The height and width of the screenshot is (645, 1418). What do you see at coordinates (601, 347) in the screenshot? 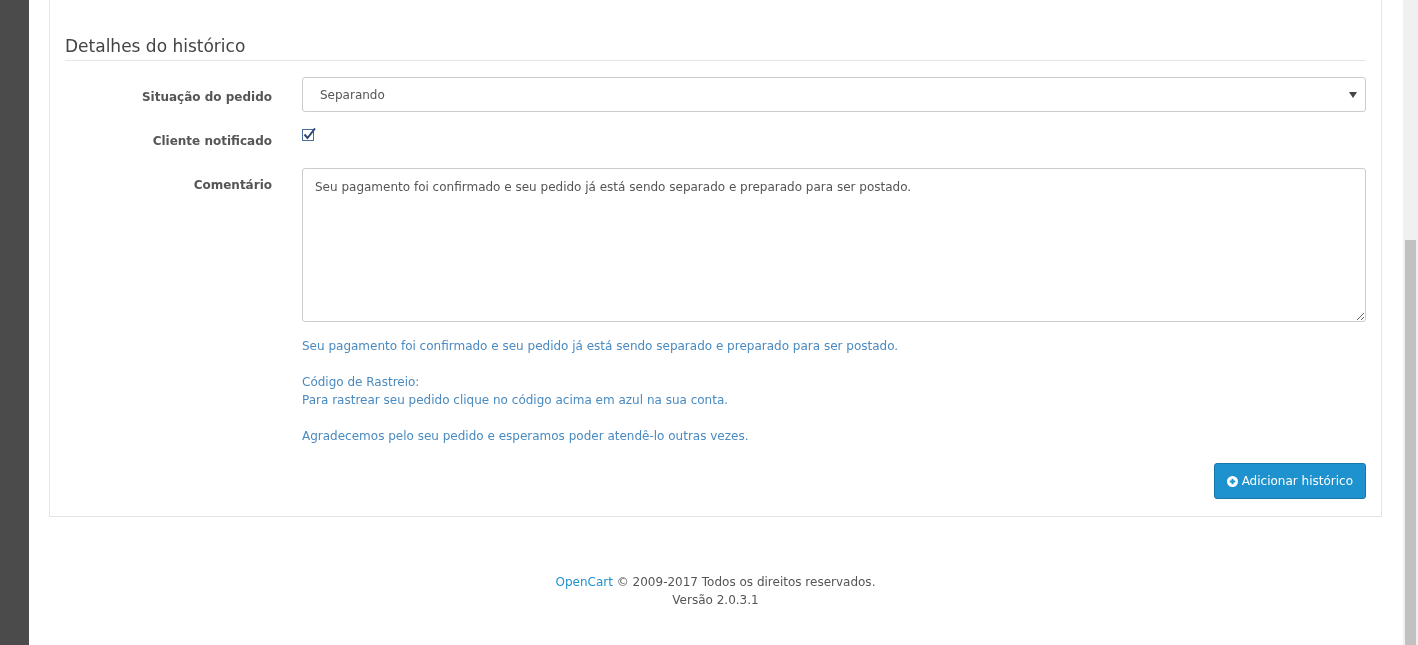
I see `help-text: Seu pagamento foi confirmado e seu pedido já está sendo separado e preparado para ser postado.` at bounding box center [601, 347].